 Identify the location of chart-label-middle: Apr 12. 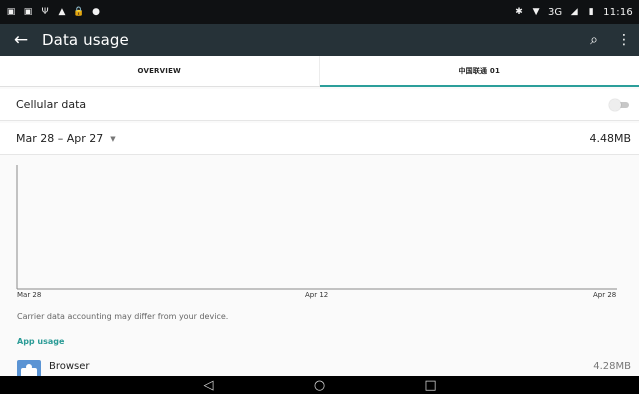
(317, 295).